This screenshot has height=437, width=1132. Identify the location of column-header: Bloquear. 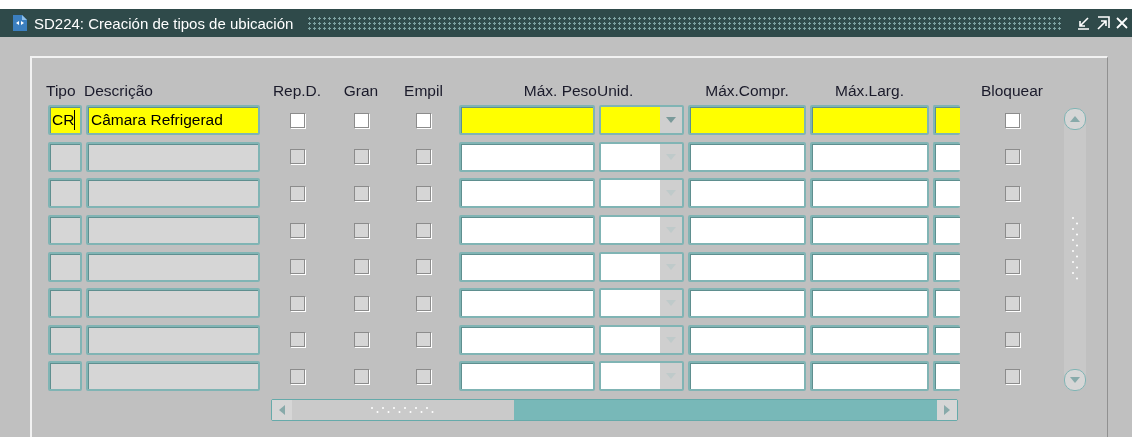
(1011, 91).